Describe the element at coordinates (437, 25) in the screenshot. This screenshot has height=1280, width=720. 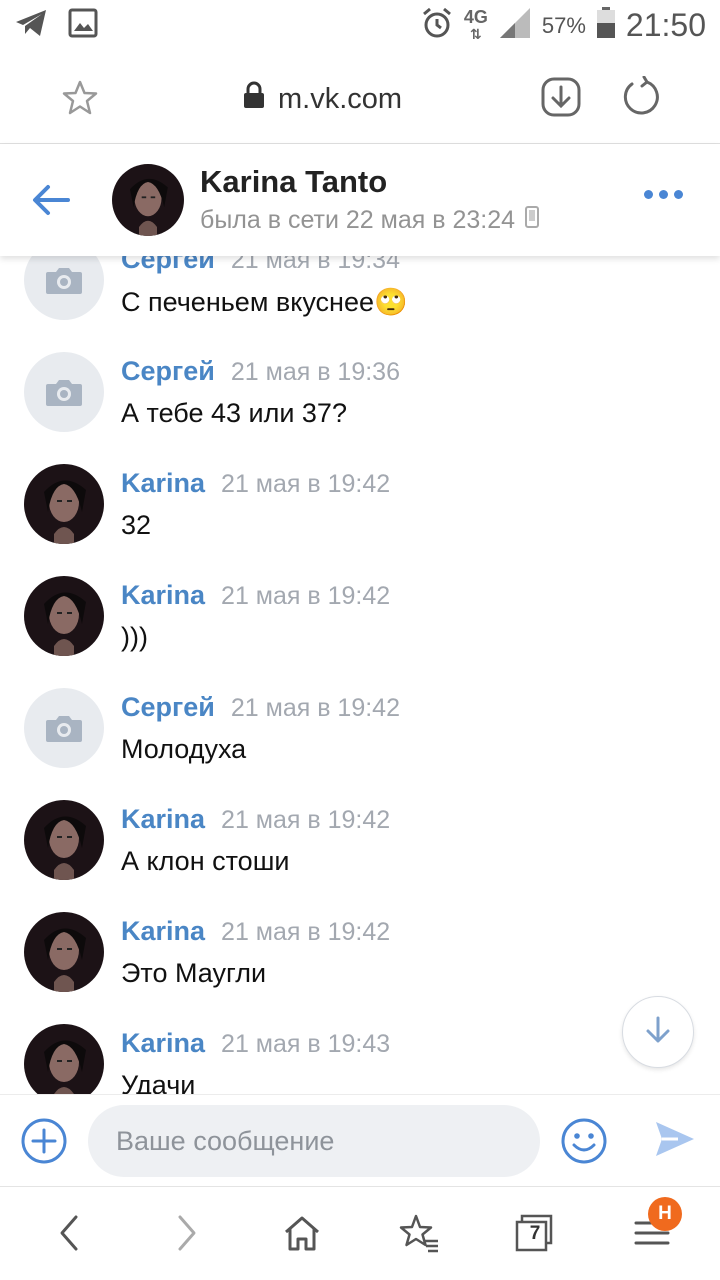
I see `alarm-icon` at that location.